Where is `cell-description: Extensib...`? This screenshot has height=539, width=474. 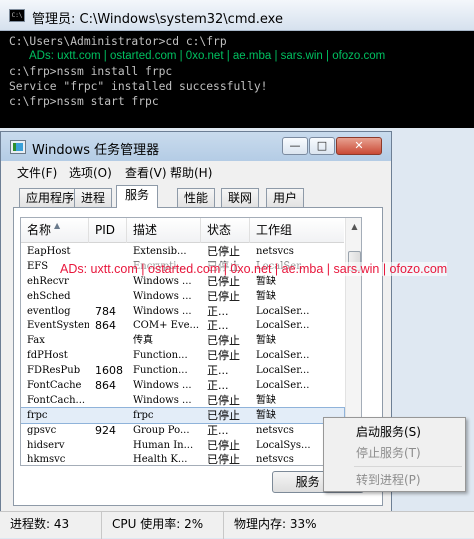
cell-description: Extensib... is located at coordinates (160, 251).